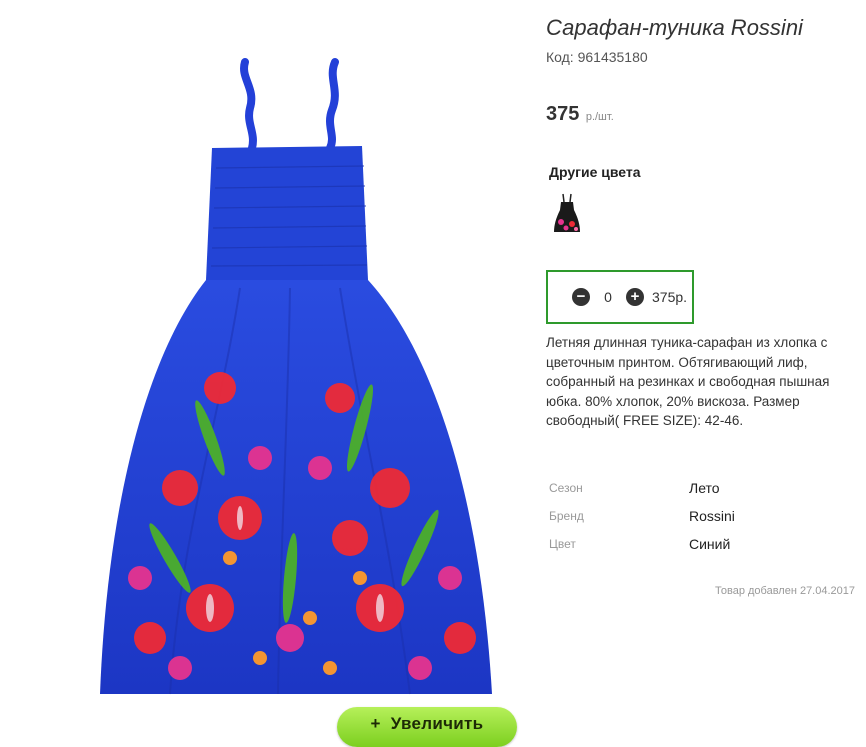 The width and height of the screenshot is (866, 747). What do you see at coordinates (674, 27) in the screenshot?
I see `product-title: Сарафан-туника Rossini` at bounding box center [674, 27].